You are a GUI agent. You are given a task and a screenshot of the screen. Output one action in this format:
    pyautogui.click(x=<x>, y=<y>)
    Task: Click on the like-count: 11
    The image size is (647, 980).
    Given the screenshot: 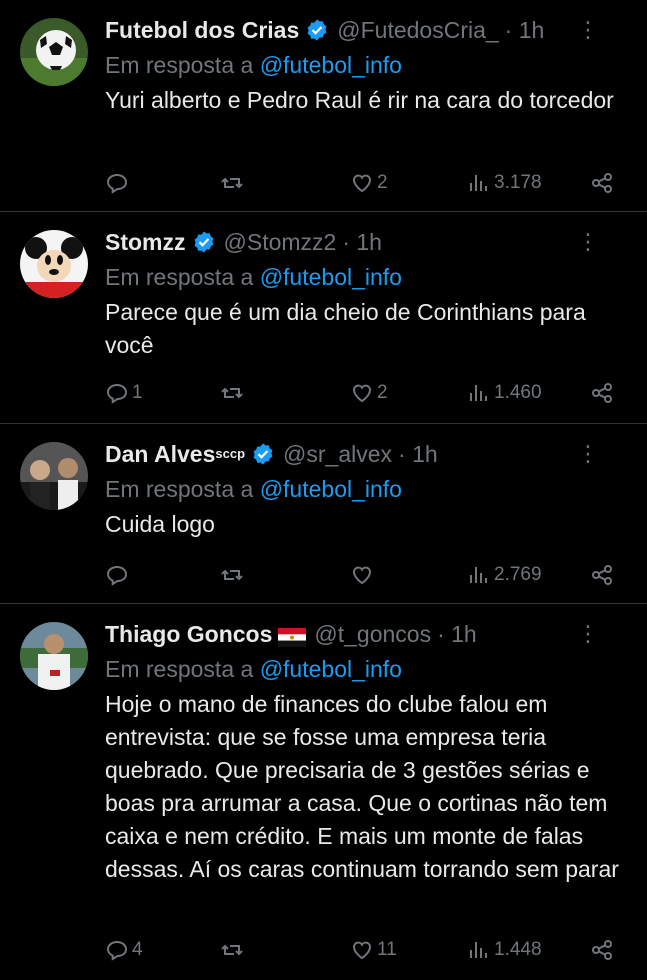 What is the action you would take?
    pyautogui.click(x=387, y=949)
    